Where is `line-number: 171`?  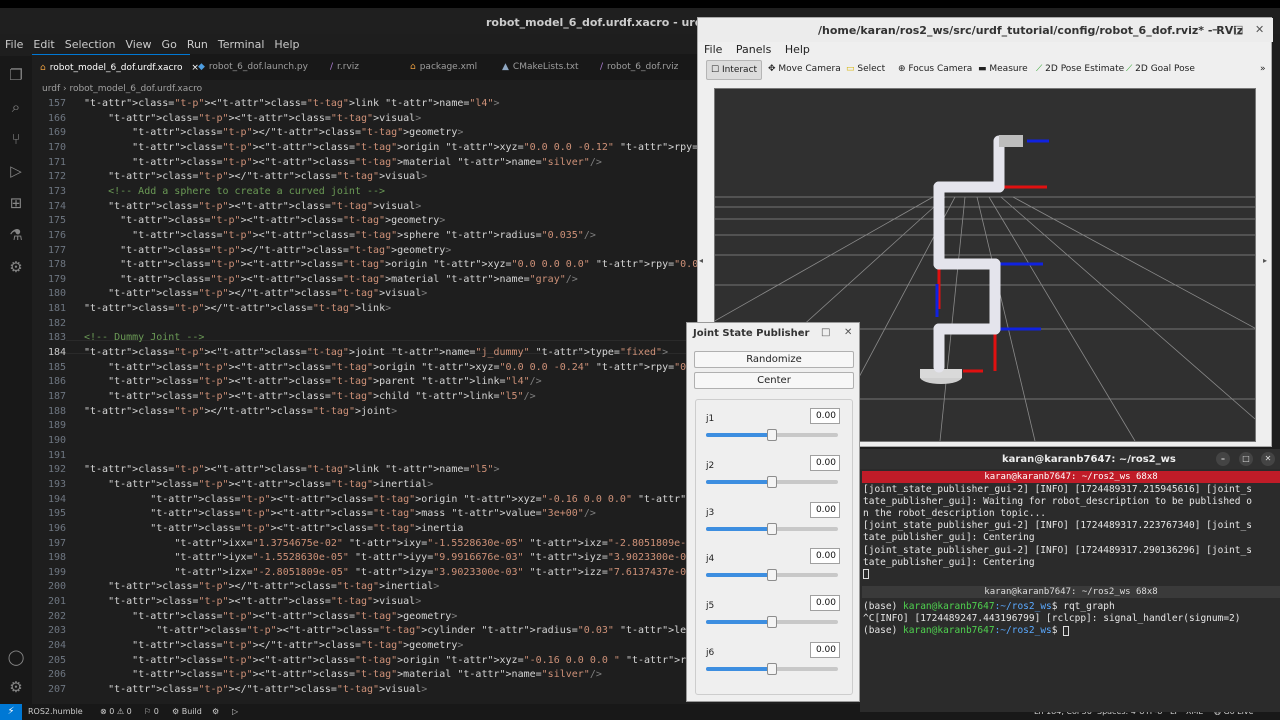
line-number: 171 is located at coordinates (56, 162).